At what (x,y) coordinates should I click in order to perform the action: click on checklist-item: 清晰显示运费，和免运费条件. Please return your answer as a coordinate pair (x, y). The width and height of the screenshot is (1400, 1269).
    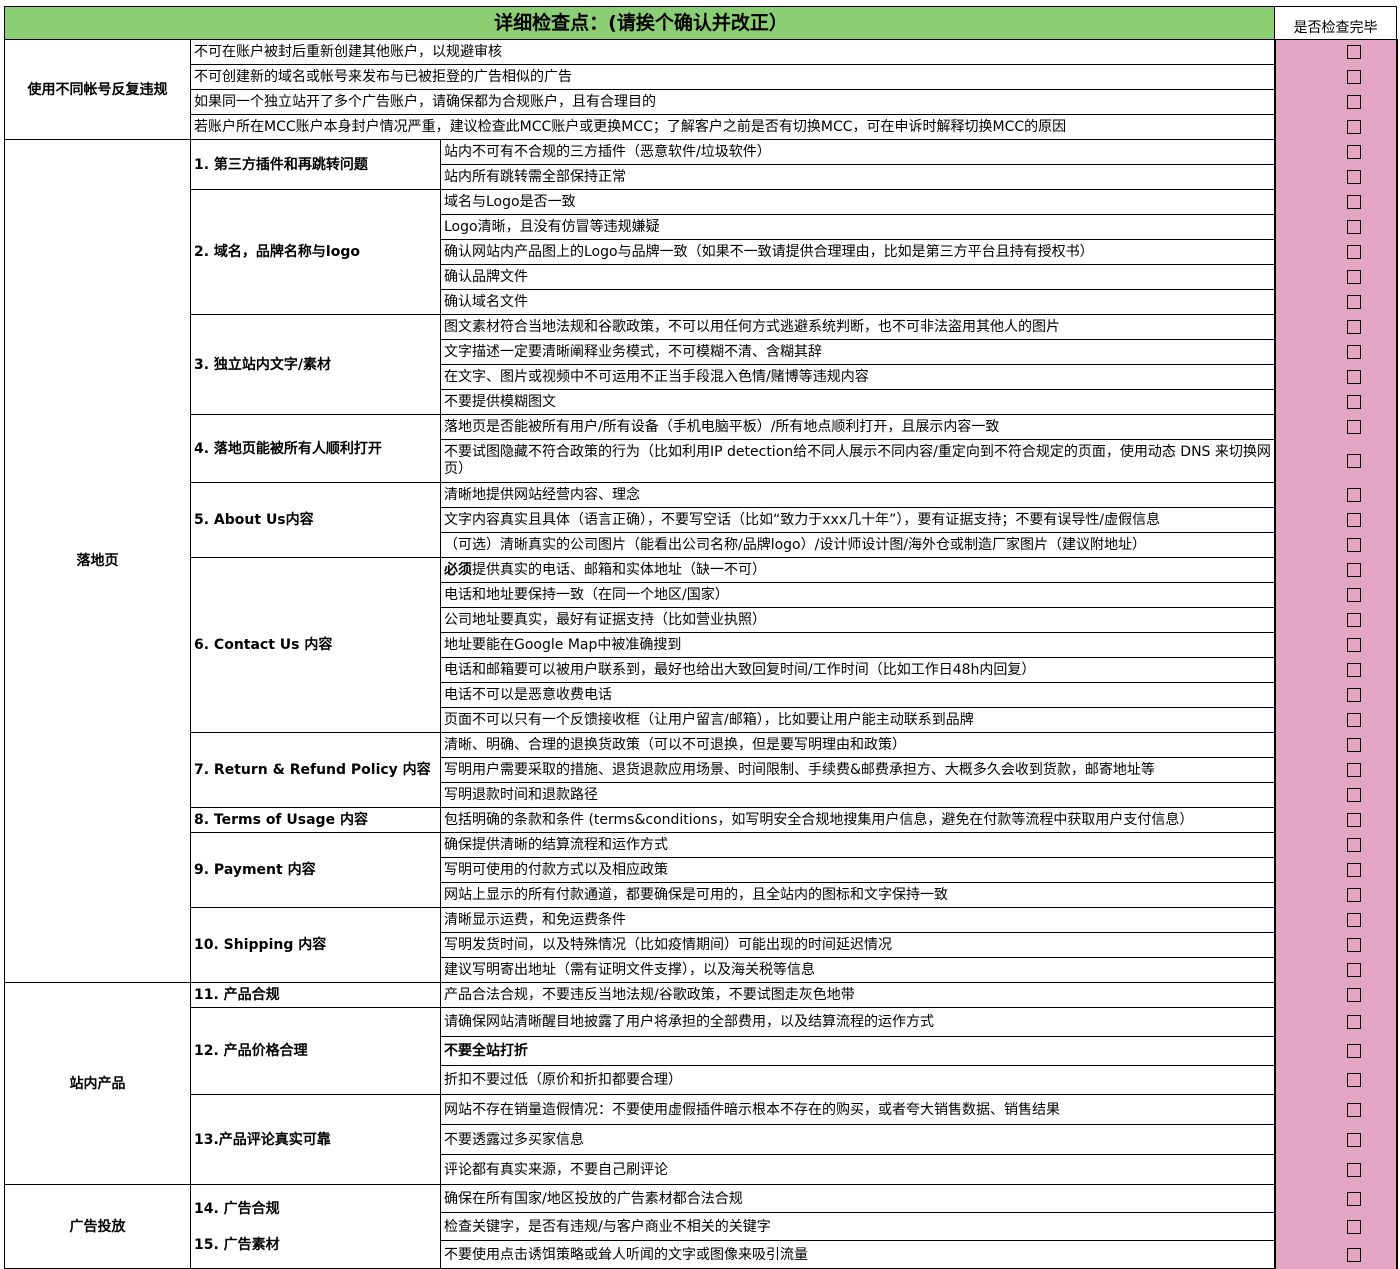
    Looking at the image, I should click on (857, 920).